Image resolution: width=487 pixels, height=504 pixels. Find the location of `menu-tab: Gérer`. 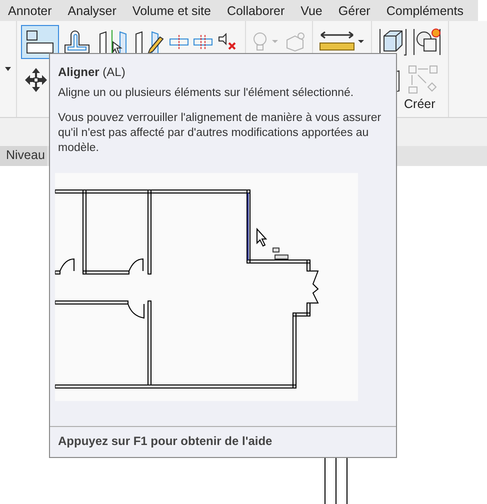

menu-tab: Gérer is located at coordinates (354, 11).